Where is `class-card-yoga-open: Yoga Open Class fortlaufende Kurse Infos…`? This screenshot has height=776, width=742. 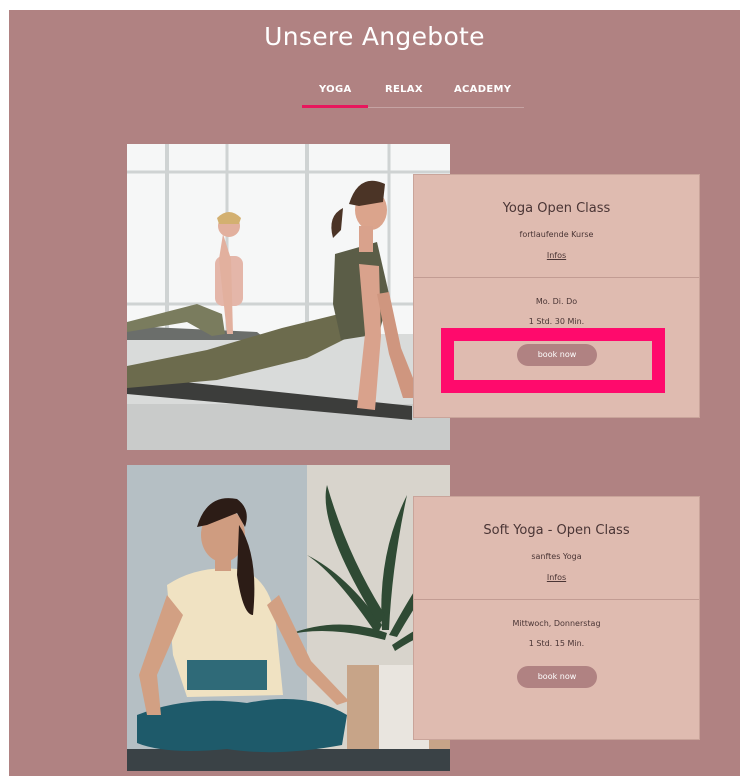
class-card-yoga-open: Yoga Open Class fortlaufende Kurse Infos… is located at coordinates (556, 296).